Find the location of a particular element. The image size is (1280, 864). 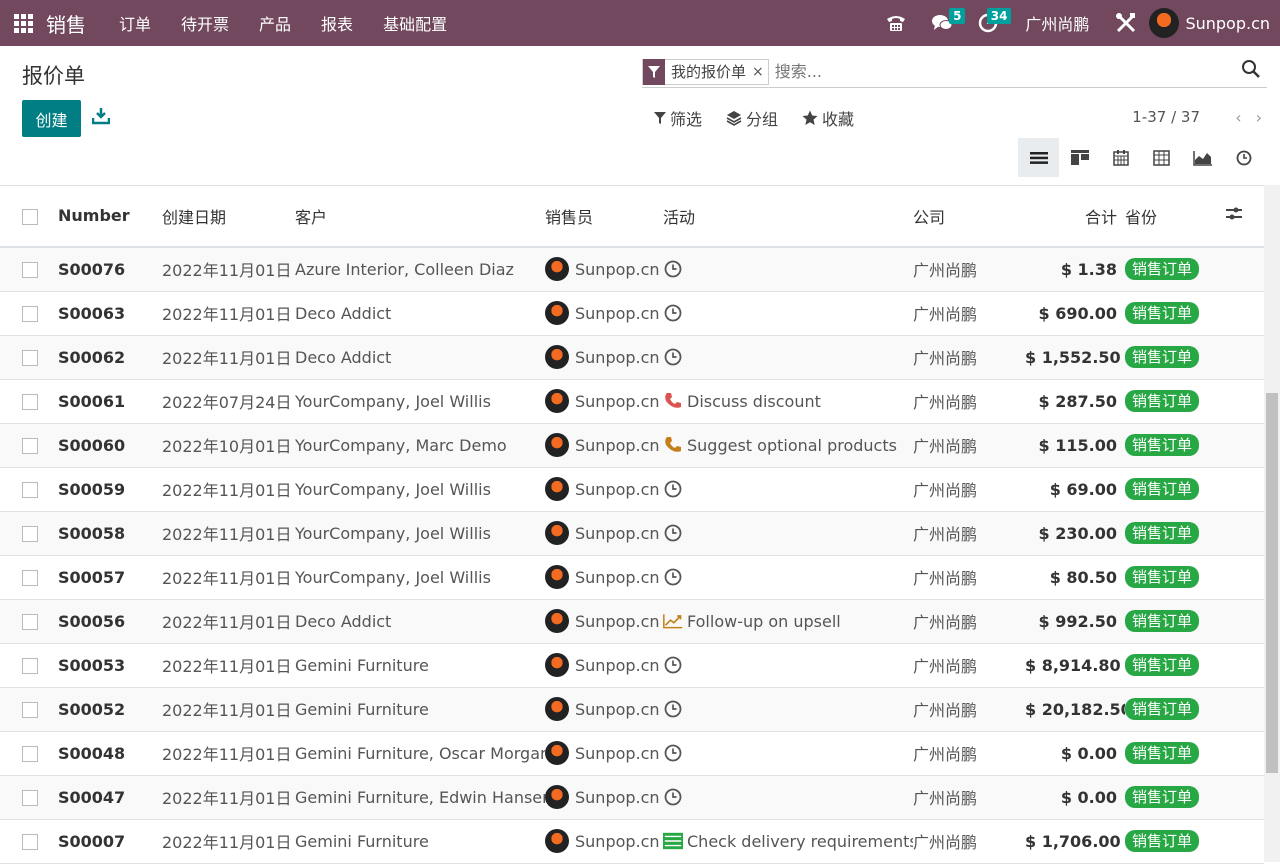

scrollbar is located at coordinates (1272, 523).